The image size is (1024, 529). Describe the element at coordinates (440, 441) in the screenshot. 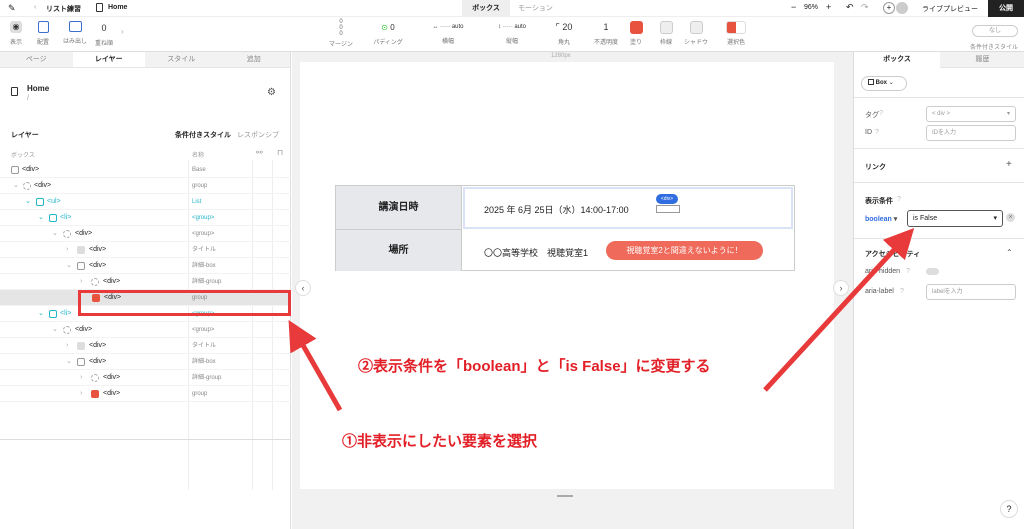

I see `annotation-step1: ①非表示にしたい要素を選択` at that location.